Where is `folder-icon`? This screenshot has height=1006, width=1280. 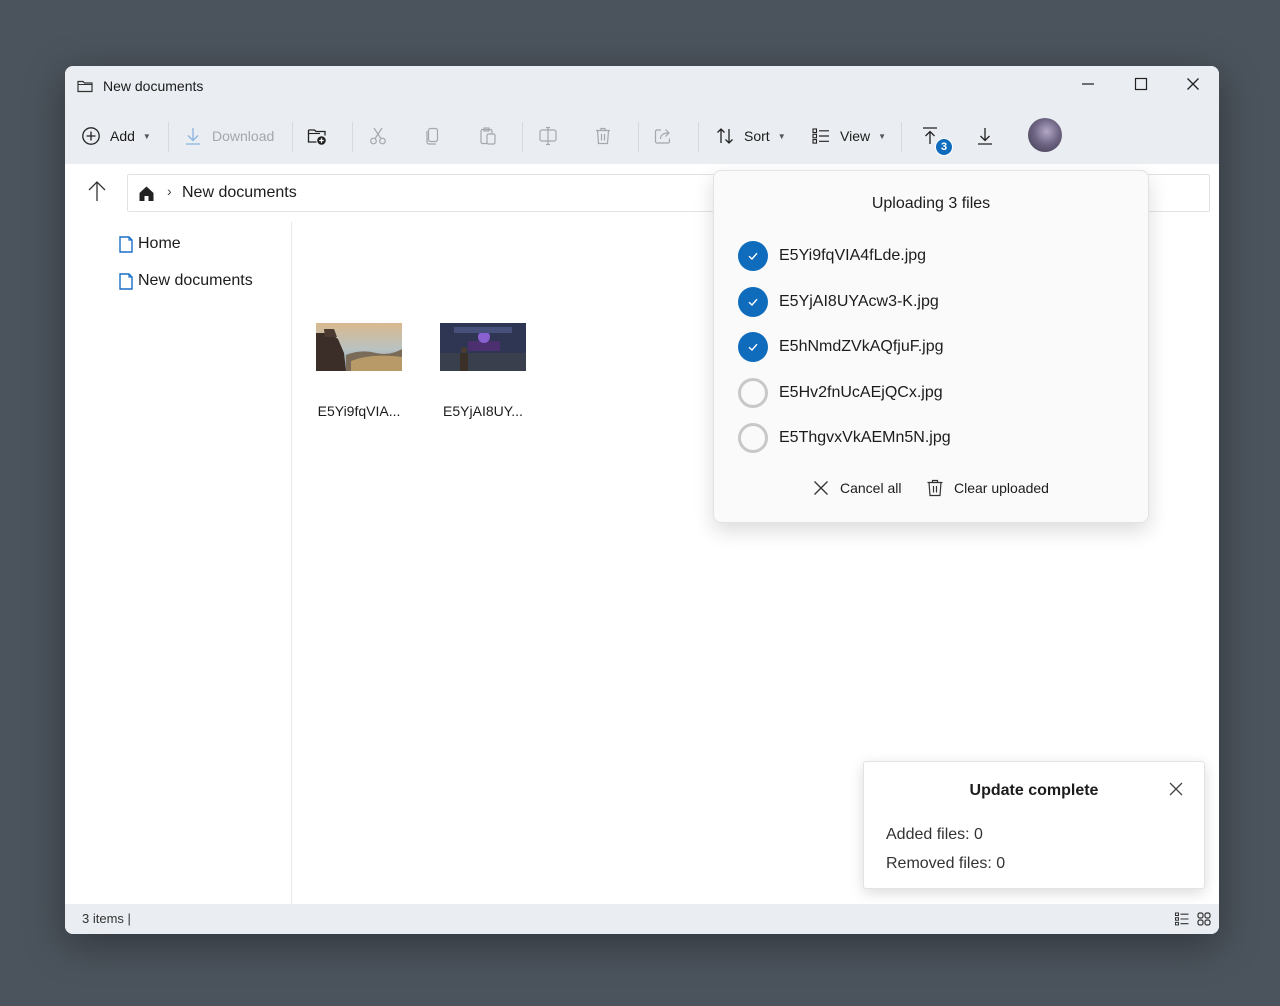
folder-icon is located at coordinates (85, 86).